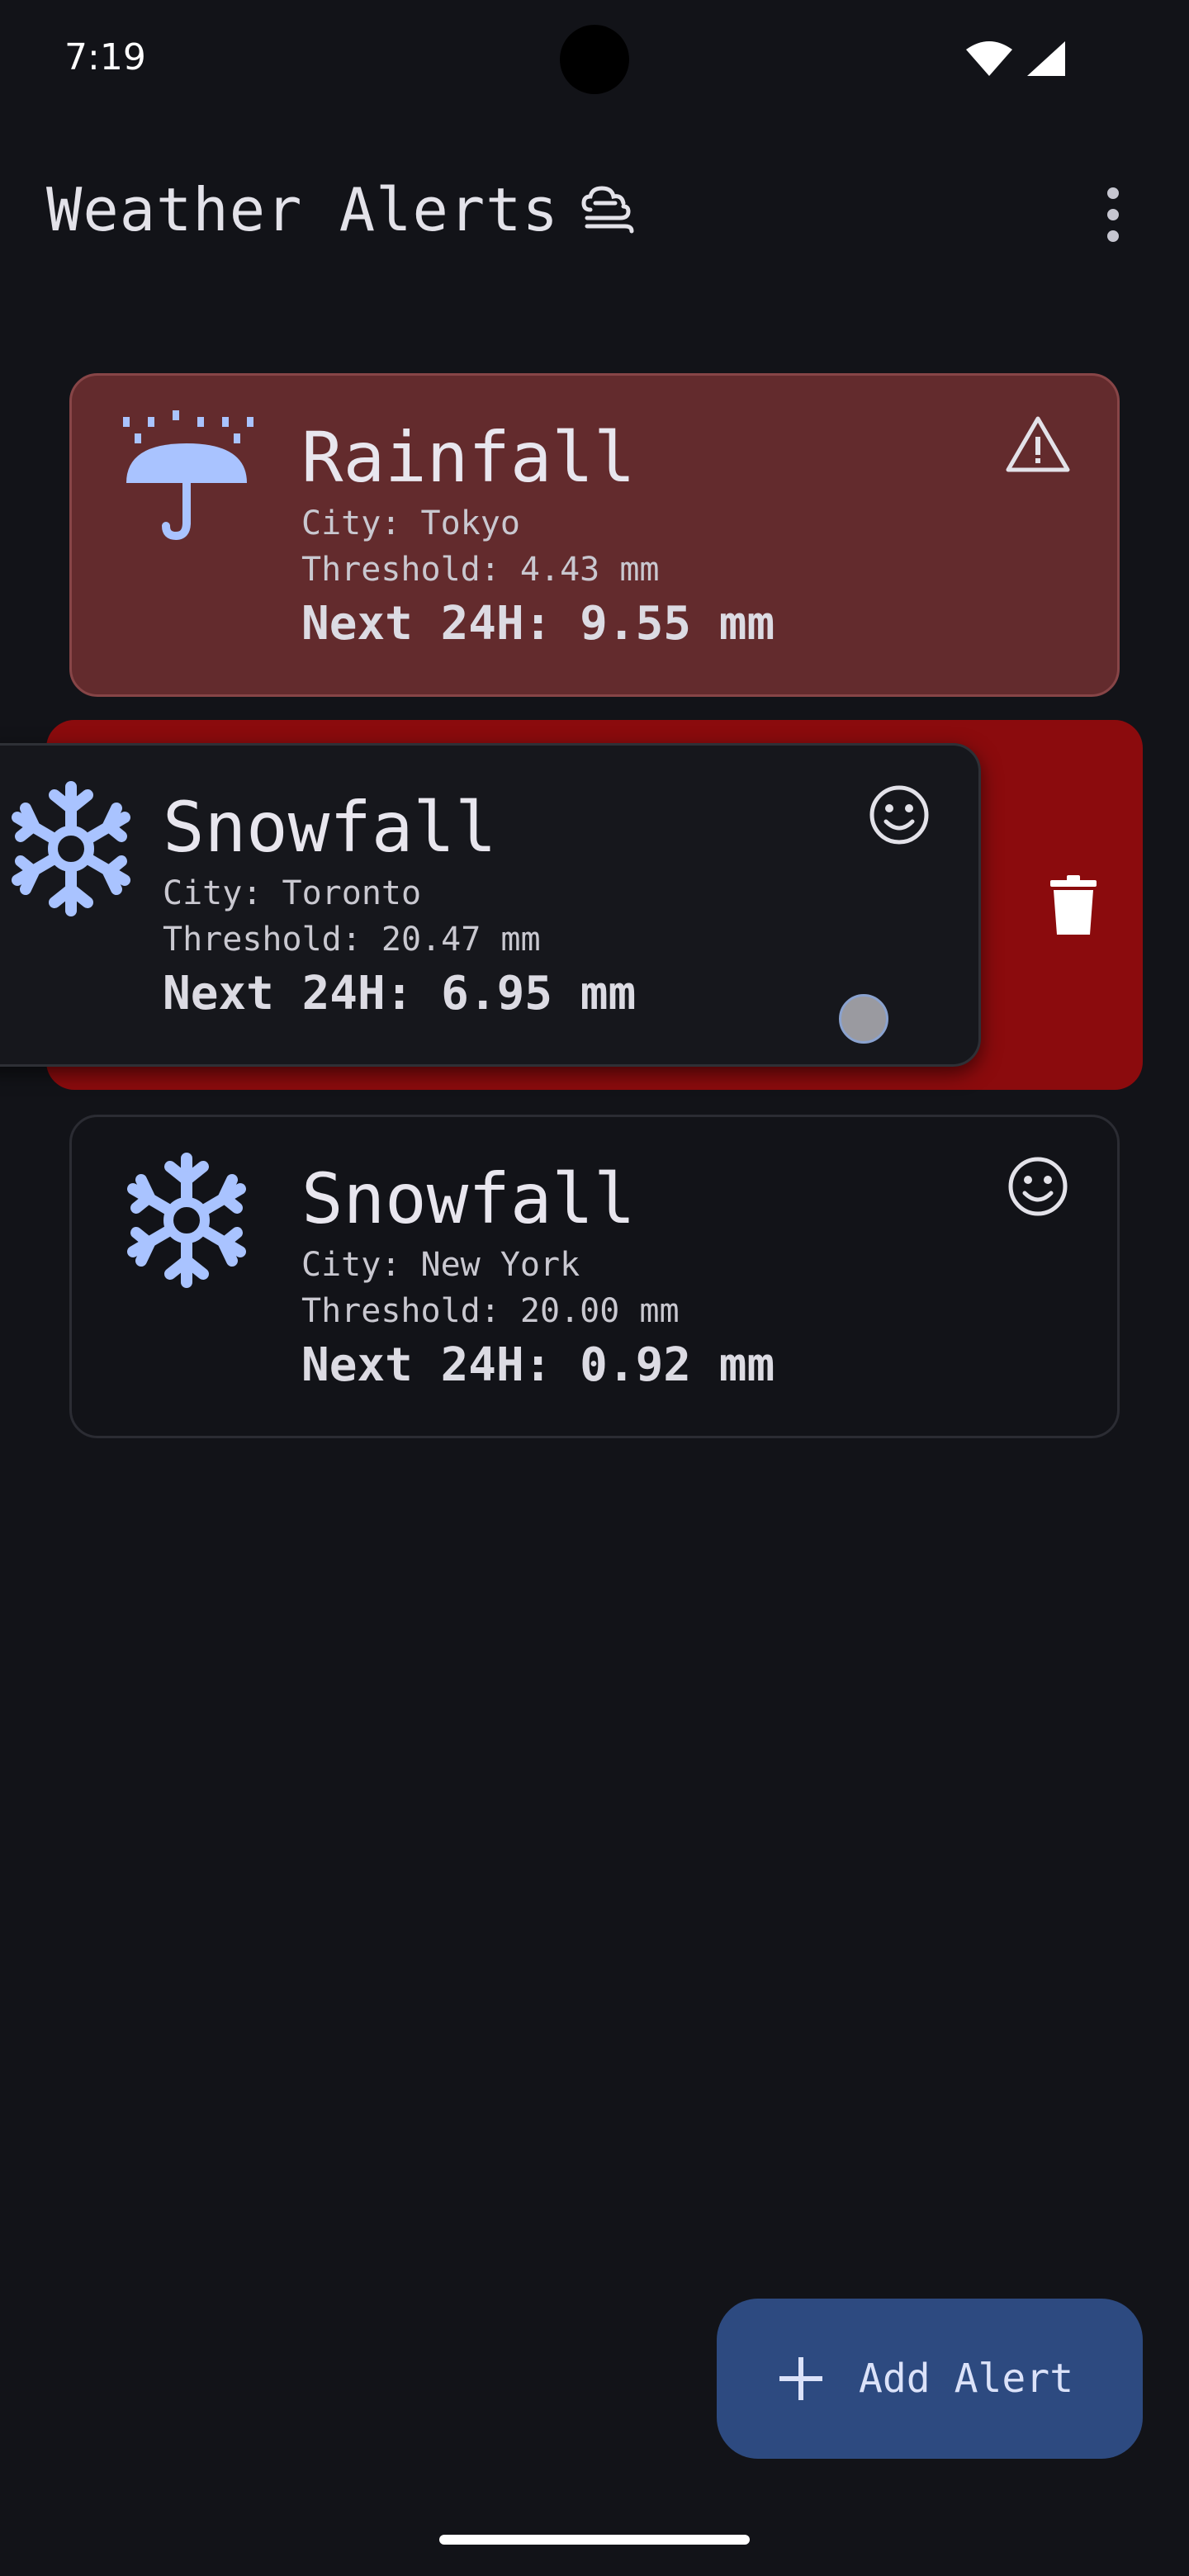 The height and width of the screenshot is (2576, 1189). What do you see at coordinates (966, 2379) in the screenshot?
I see `add-alert-label: Add Alert` at bounding box center [966, 2379].